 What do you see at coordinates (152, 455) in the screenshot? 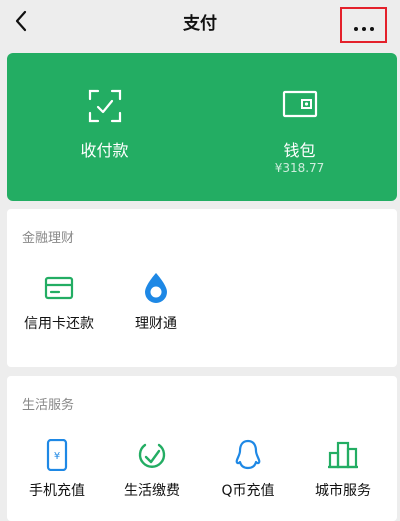
I see `leaf-check-icon` at bounding box center [152, 455].